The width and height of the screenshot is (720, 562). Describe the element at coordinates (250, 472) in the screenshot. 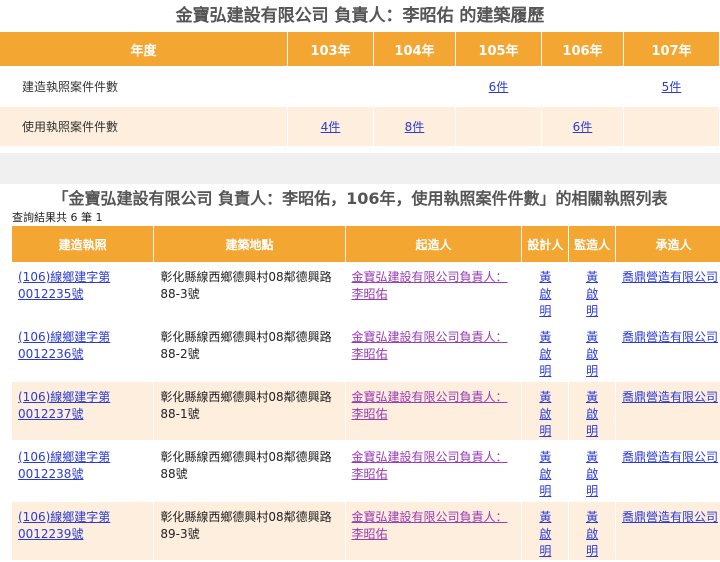

I see `address-cell: 彰化縣線西鄉德興村08鄰德興路88號` at that location.